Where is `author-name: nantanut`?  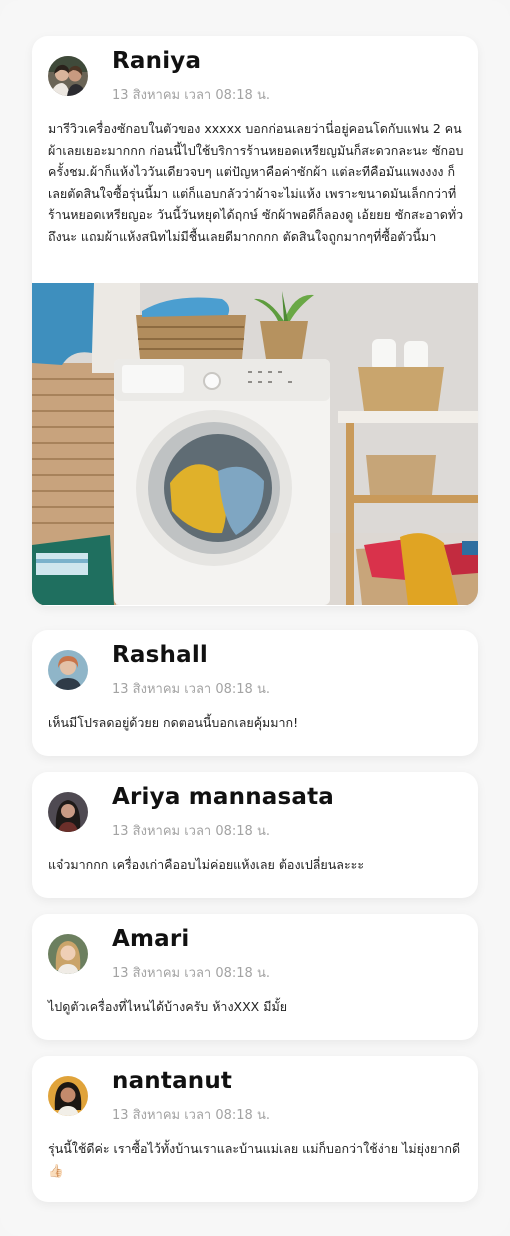 author-name: nantanut is located at coordinates (172, 1081).